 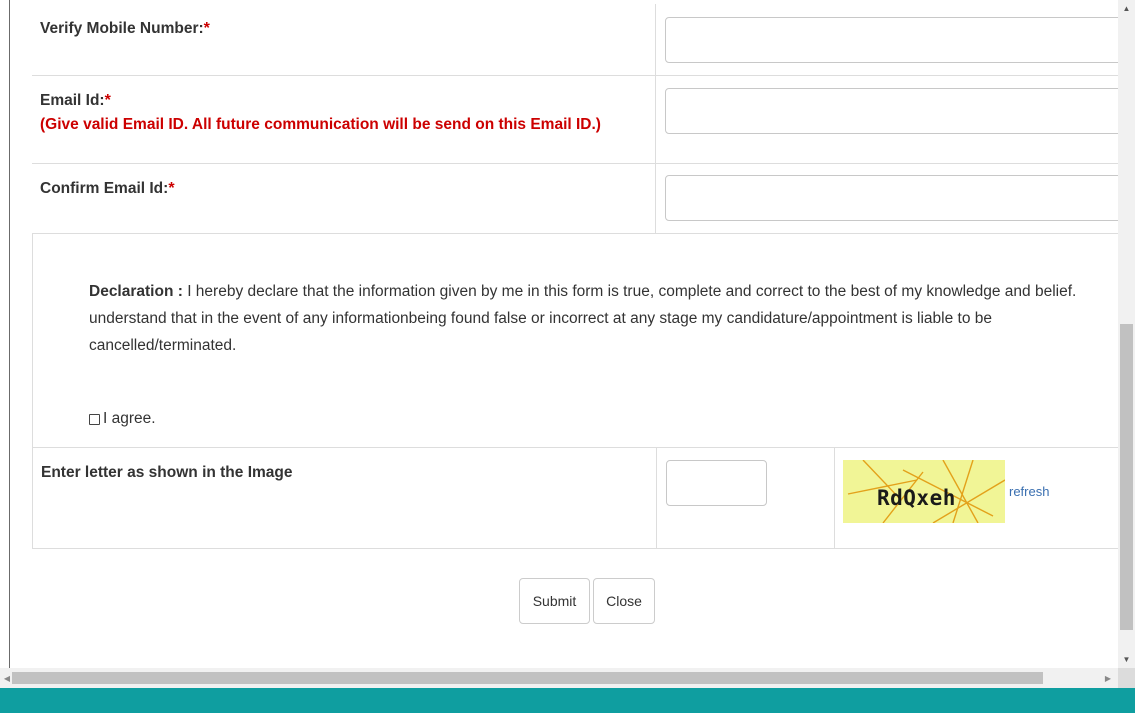 I want to click on horizontal-scrollbar: ◀ ▶, so click(x=559, y=678).